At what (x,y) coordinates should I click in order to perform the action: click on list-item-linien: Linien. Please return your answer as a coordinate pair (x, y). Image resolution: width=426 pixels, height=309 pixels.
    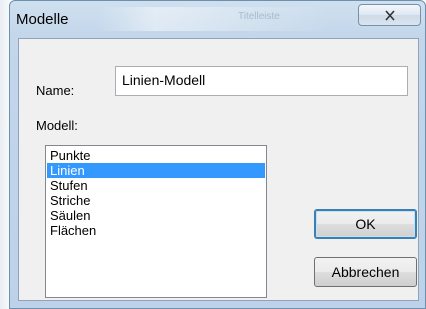
    Looking at the image, I should click on (156, 170).